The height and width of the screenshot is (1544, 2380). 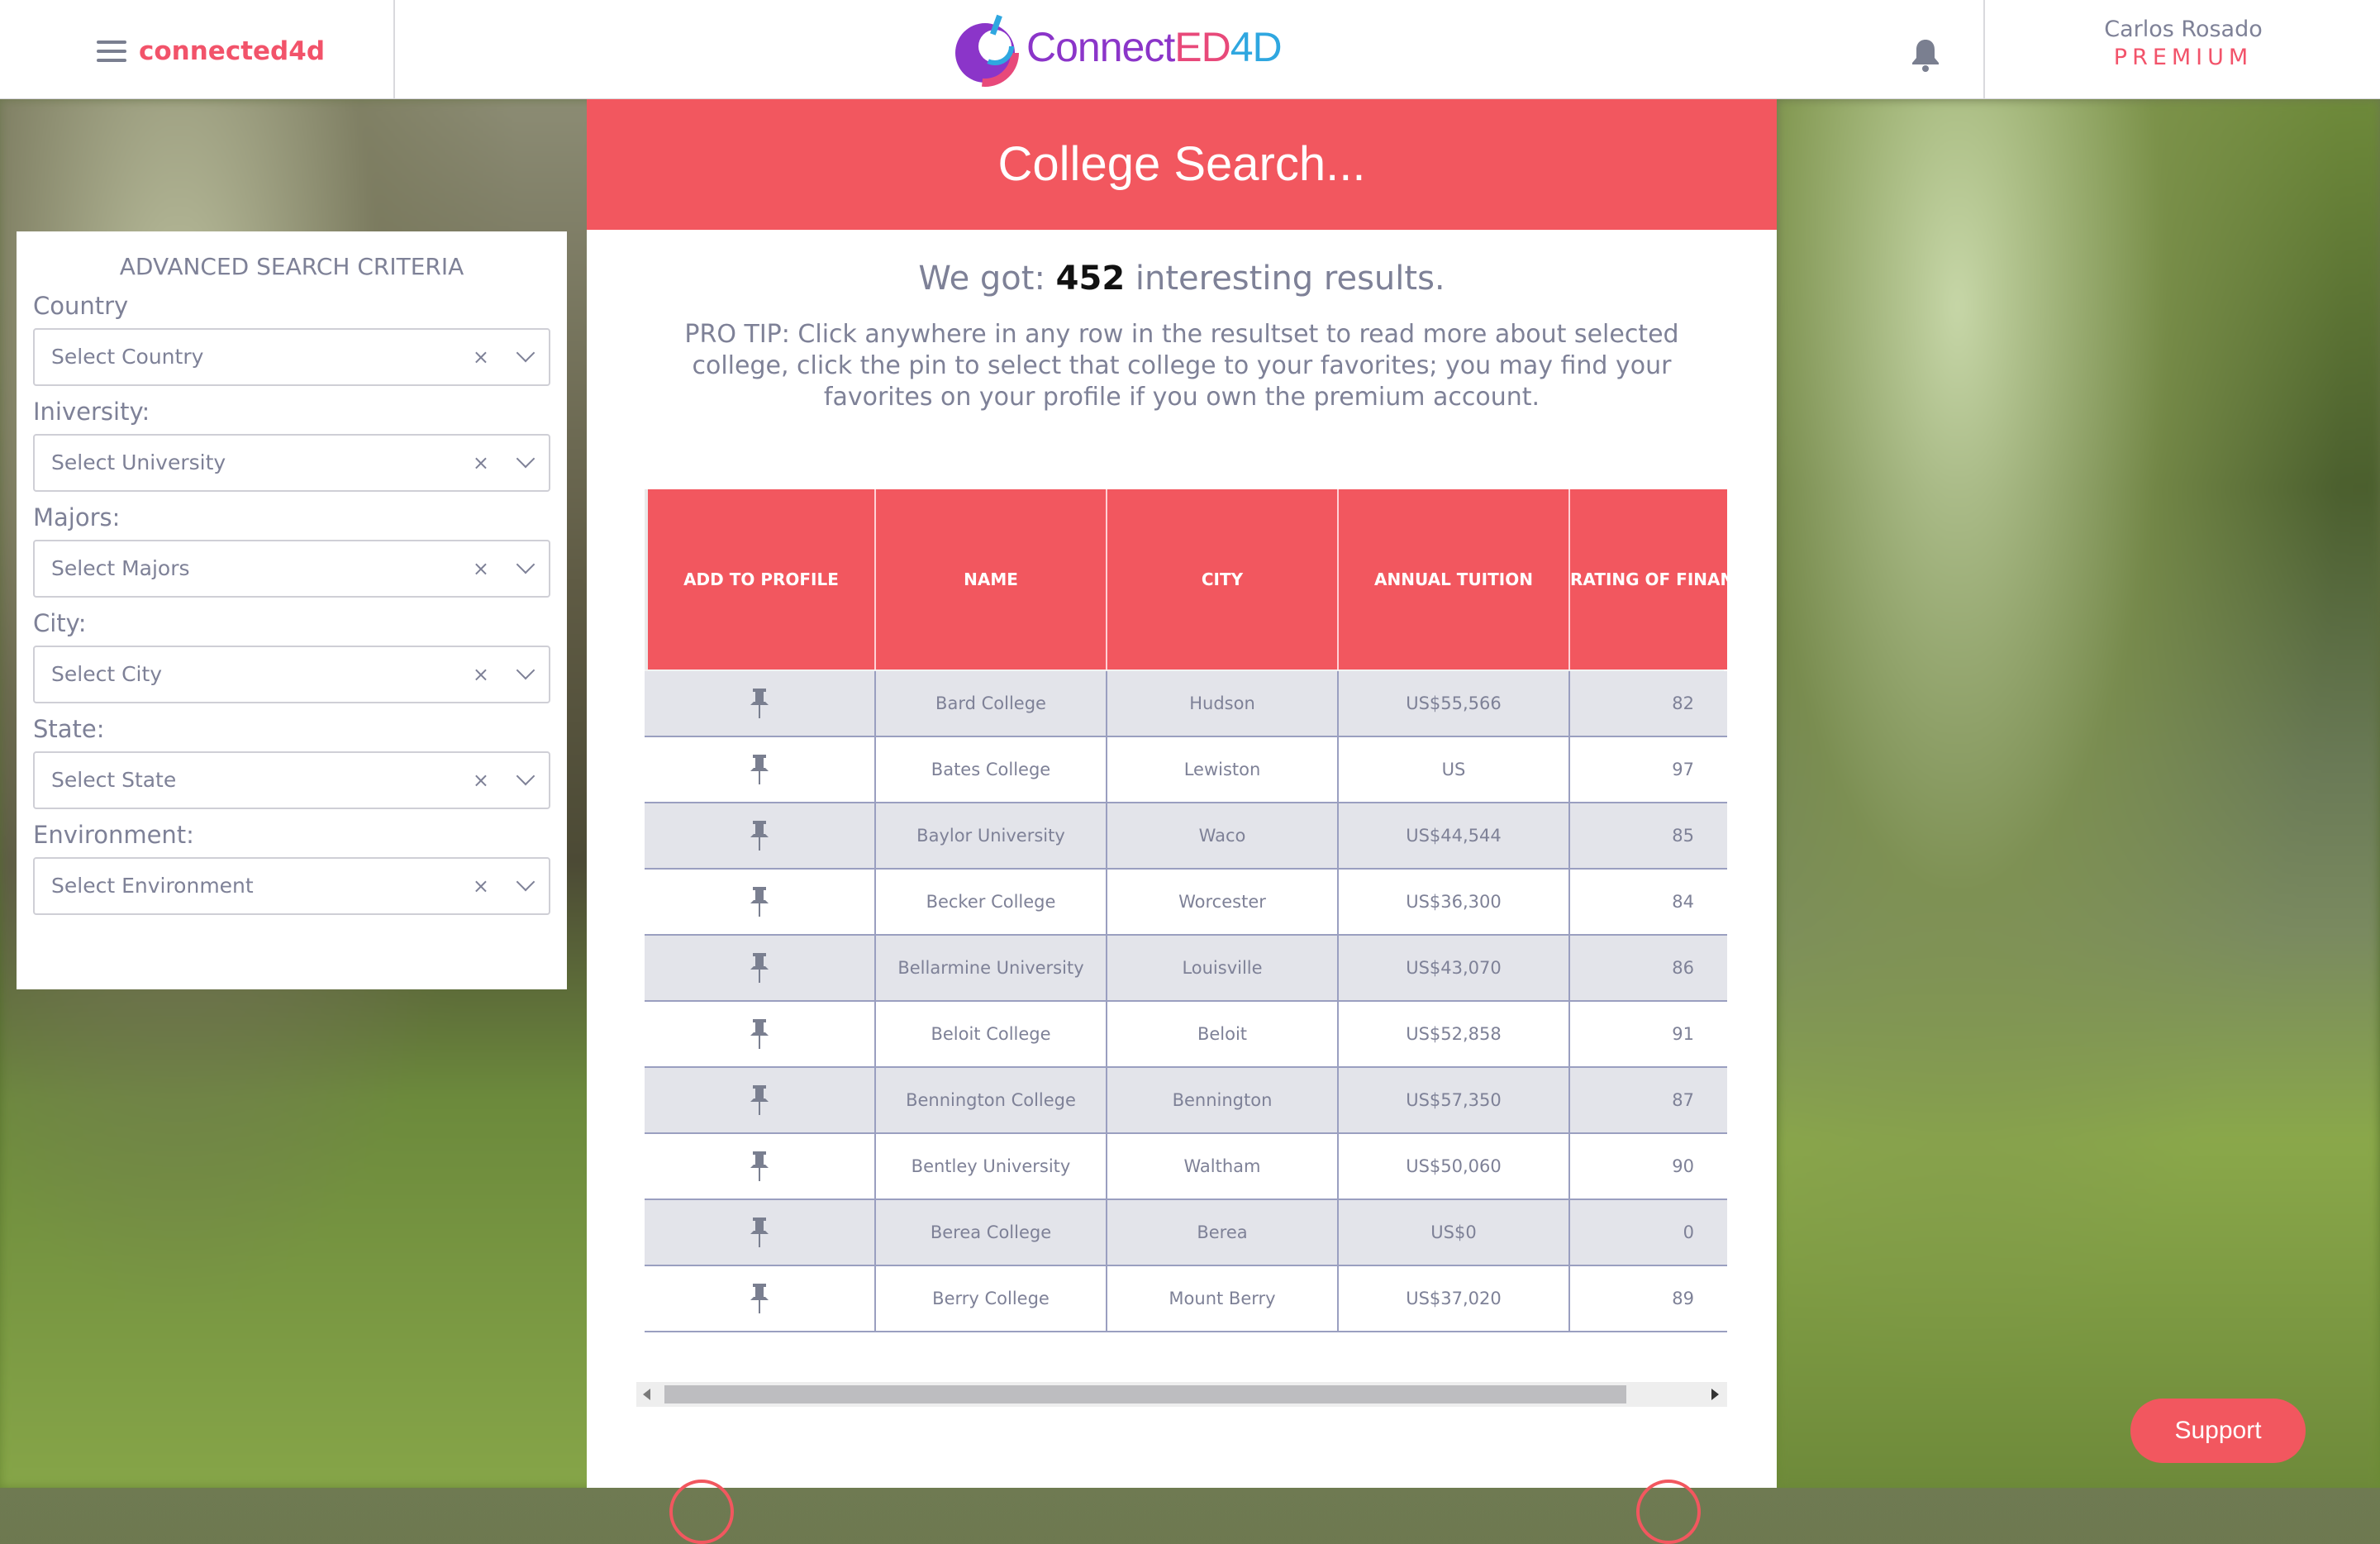 What do you see at coordinates (1256, 47) in the screenshot?
I see `logo-part-4d: 4D` at bounding box center [1256, 47].